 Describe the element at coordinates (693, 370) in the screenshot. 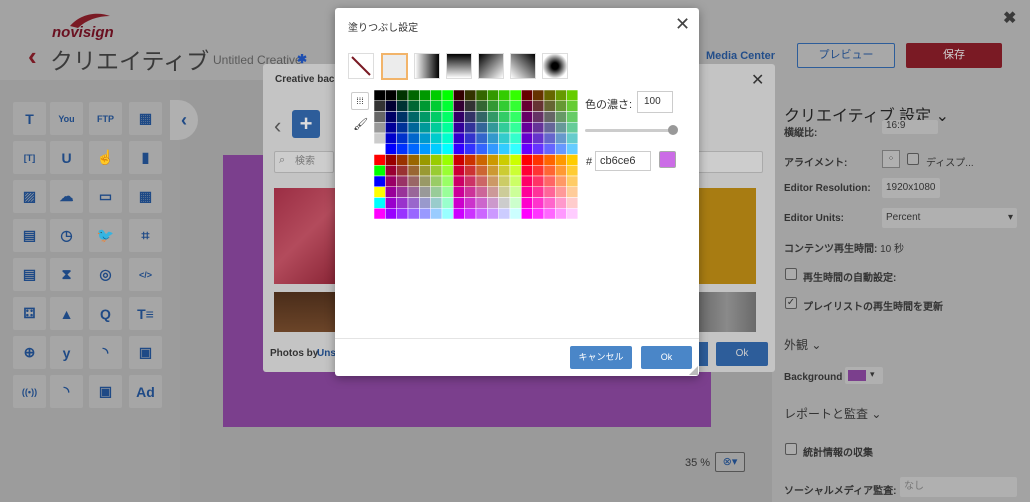

I see `resize-handle` at that location.